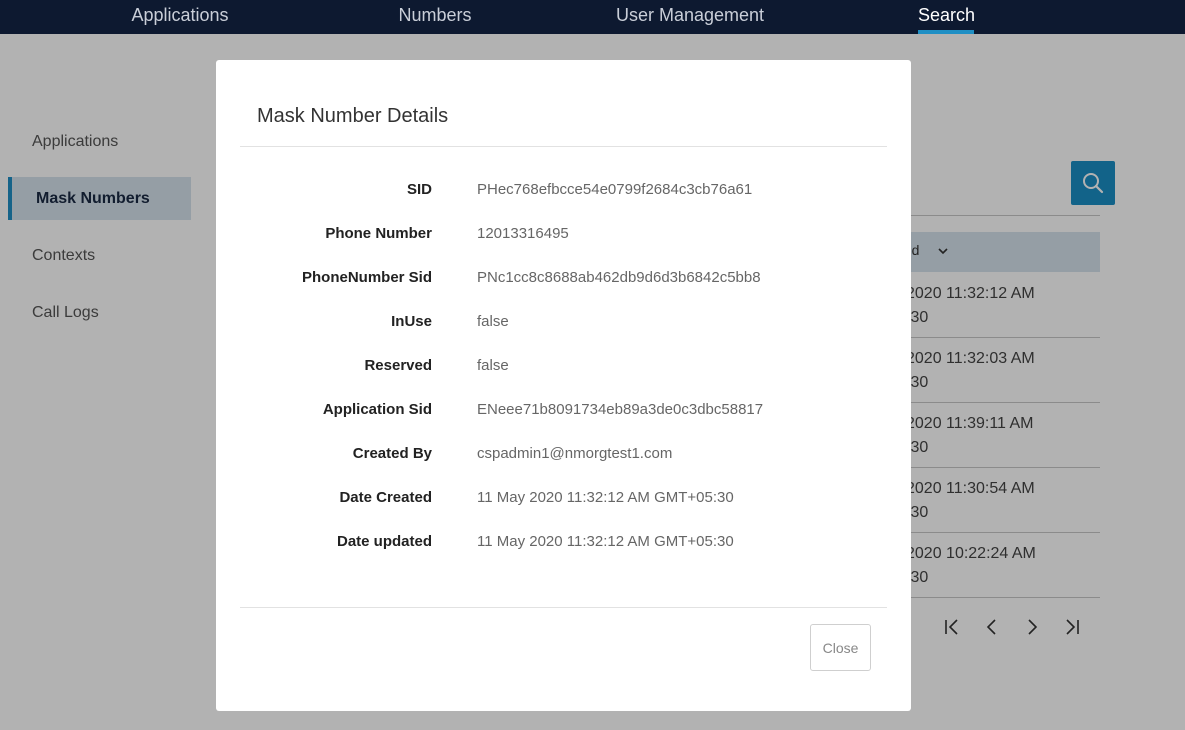 The height and width of the screenshot is (730, 1185). Describe the element at coordinates (523, 233) in the screenshot. I see `field-value-phone-number: 12013316495` at that location.